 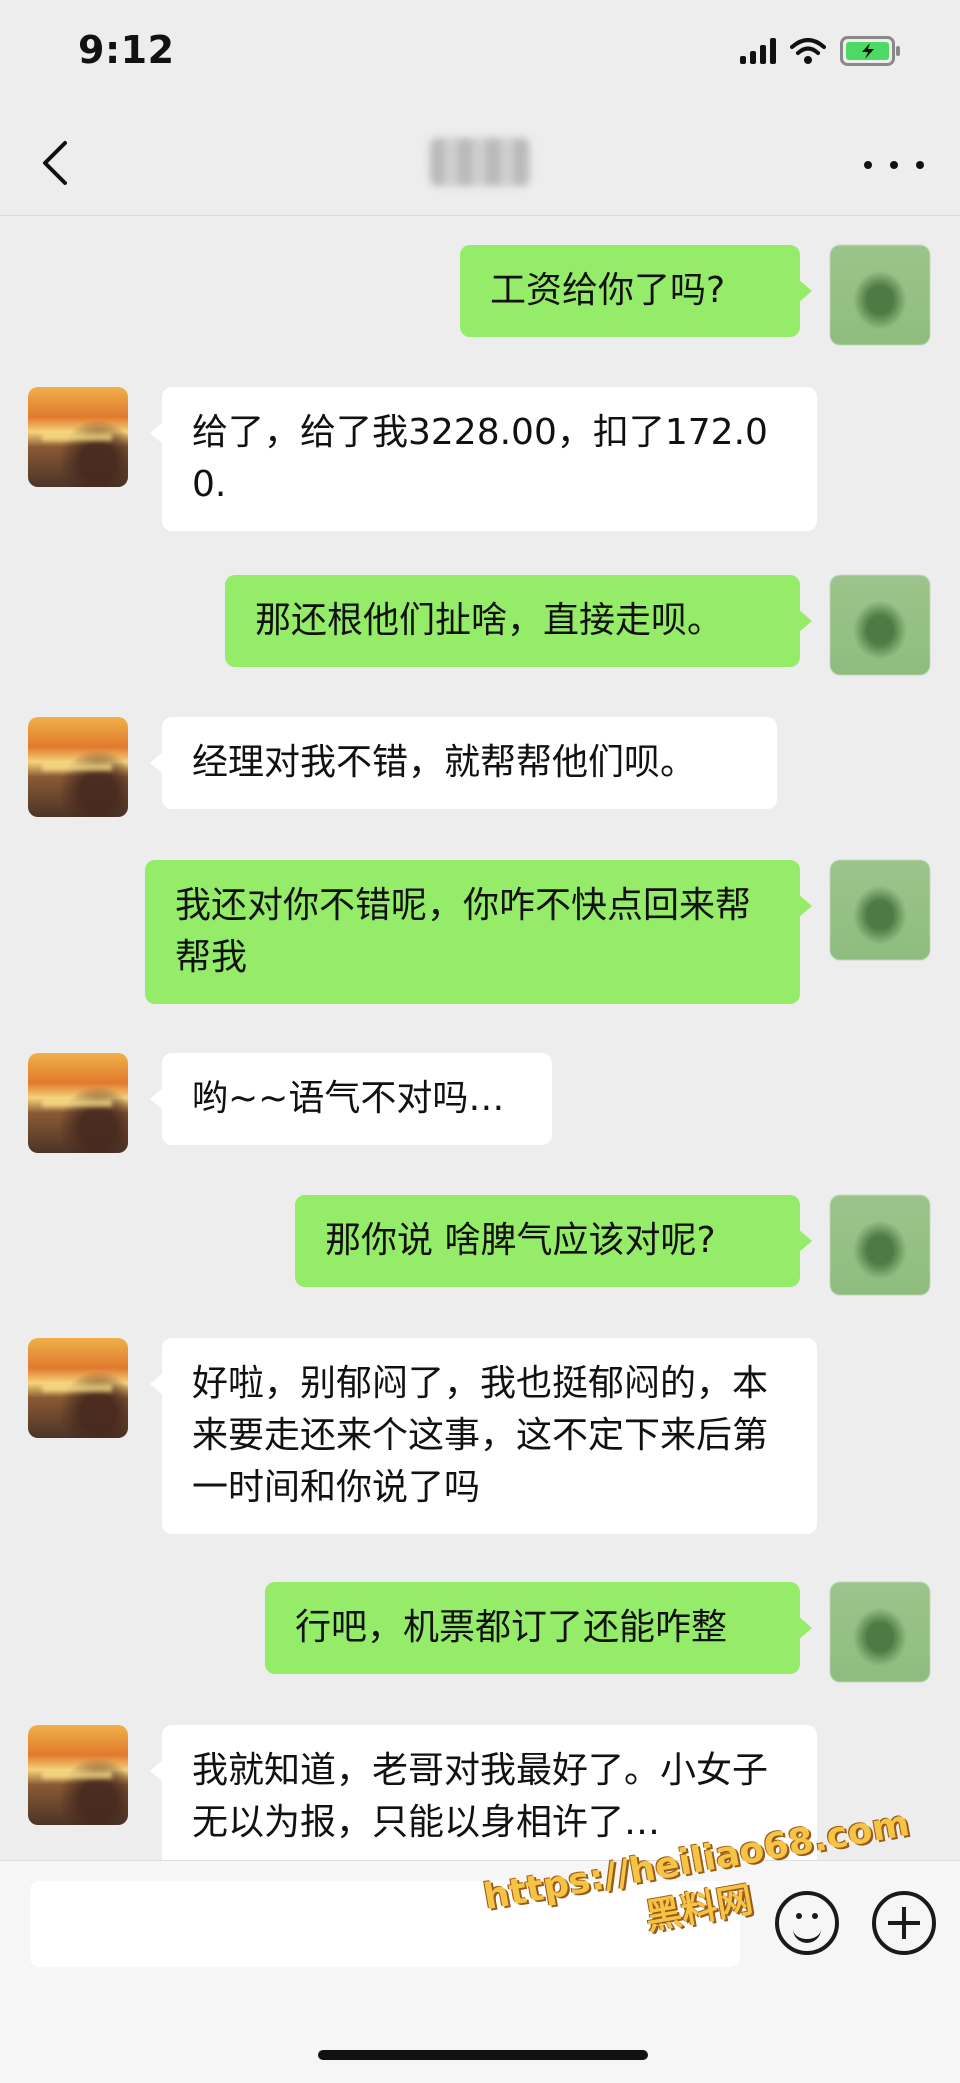 I want to click on message-bubble-received: 给了，给了我3228.00，扣了172.00., so click(x=483, y=459).